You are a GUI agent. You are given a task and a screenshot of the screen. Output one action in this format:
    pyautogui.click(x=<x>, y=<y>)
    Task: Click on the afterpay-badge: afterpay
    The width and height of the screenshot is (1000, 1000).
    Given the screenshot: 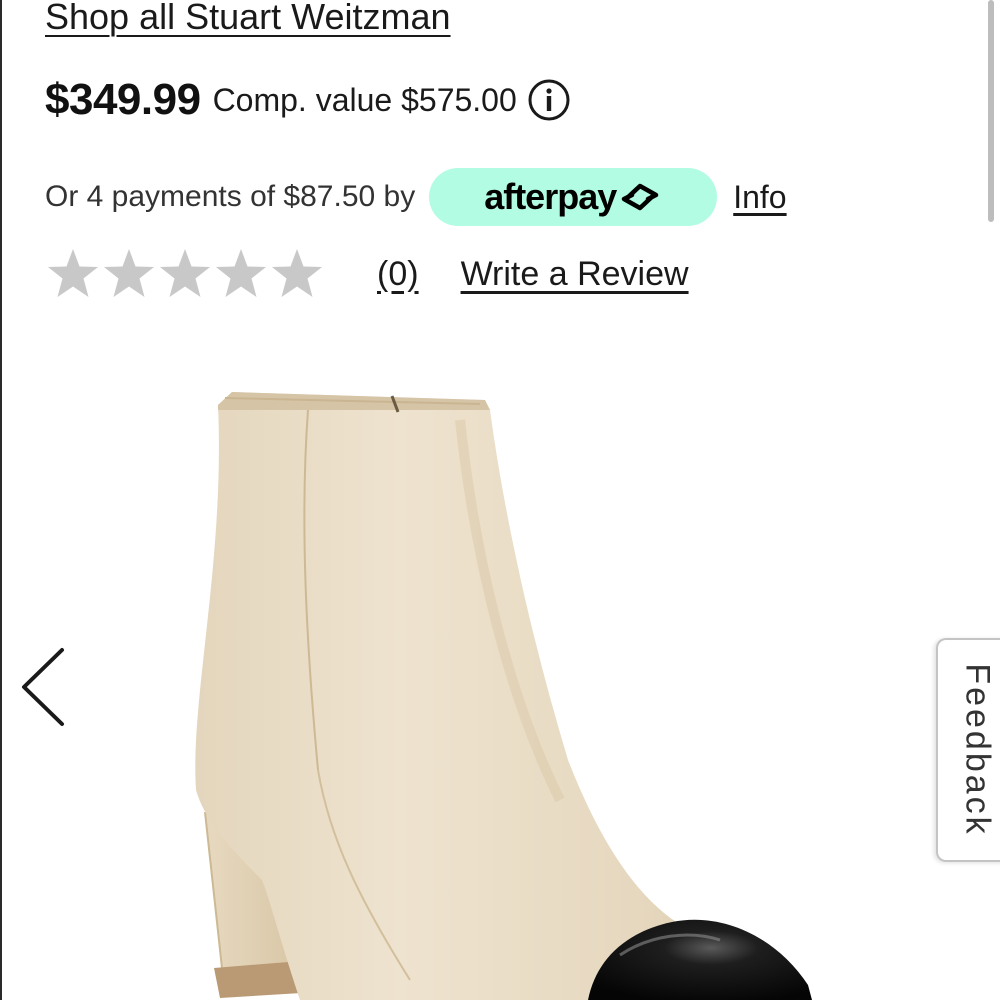 What is the action you would take?
    pyautogui.click(x=573, y=197)
    